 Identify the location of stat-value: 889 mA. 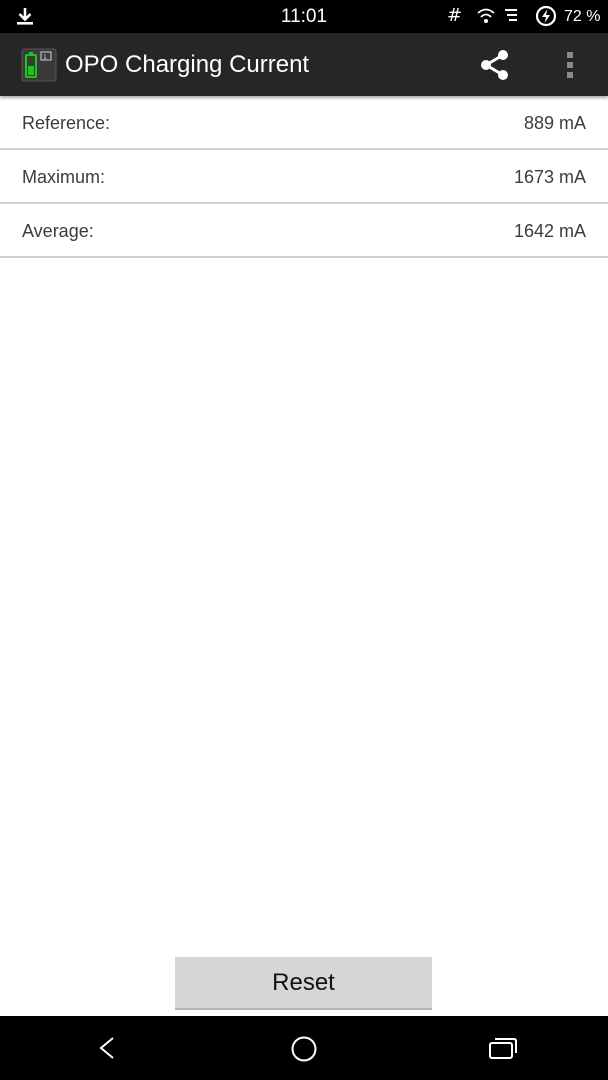
(554, 123).